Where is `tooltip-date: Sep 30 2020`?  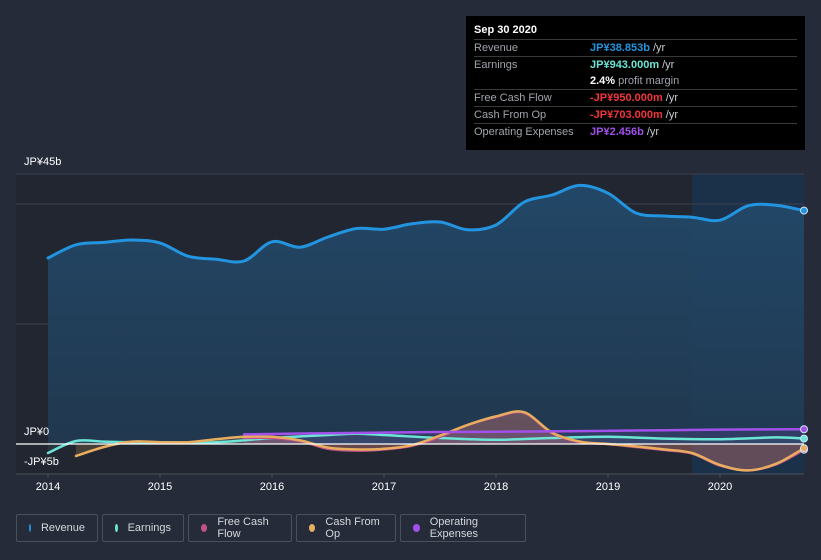
tooltip-date: Sep 30 2020 is located at coordinates (635, 31).